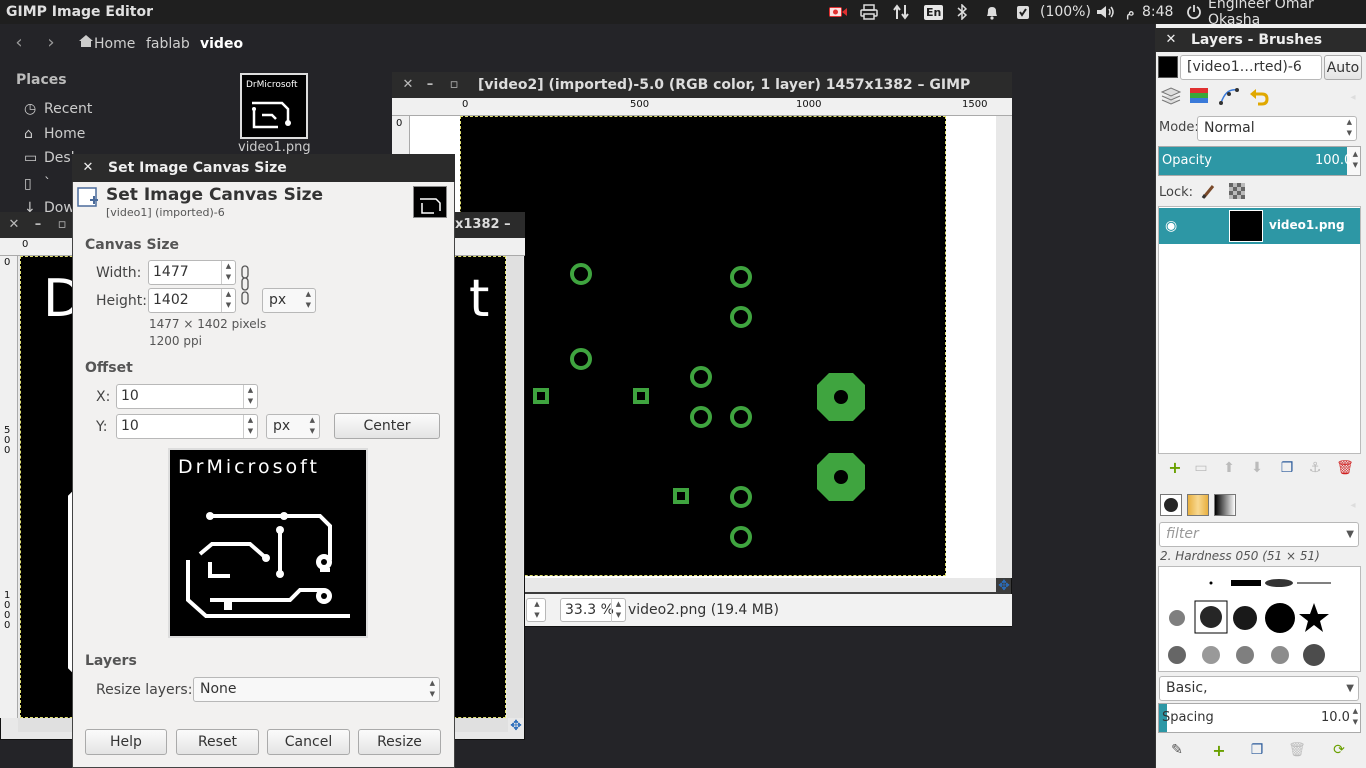 The image size is (1366, 768). What do you see at coordinates (702, 107) in the screenshot?
I see `horizontal-ruler: 0 500 1000 1500` at bounding box center [702, 107].